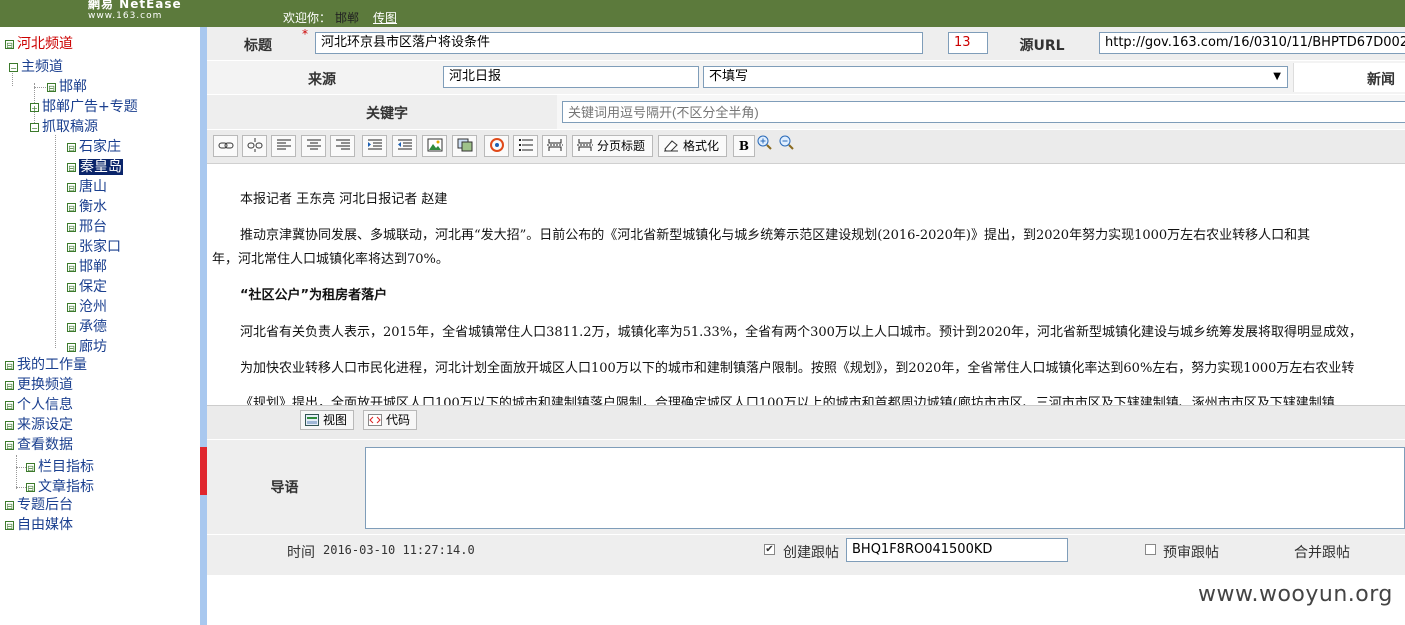 This screenshot has width=1405, height=625. I want to click on logo-brand: 網易 NetEase, so click(135, 5).